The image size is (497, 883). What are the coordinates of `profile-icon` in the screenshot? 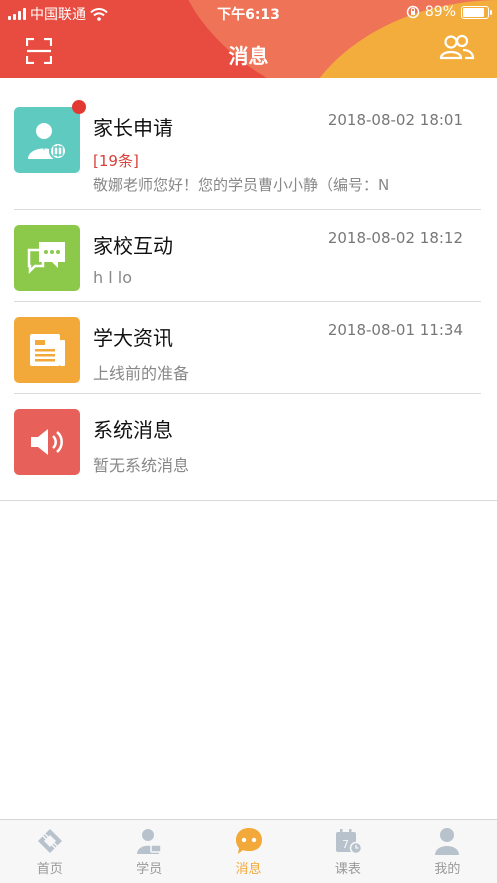 It's located at (447, 841).